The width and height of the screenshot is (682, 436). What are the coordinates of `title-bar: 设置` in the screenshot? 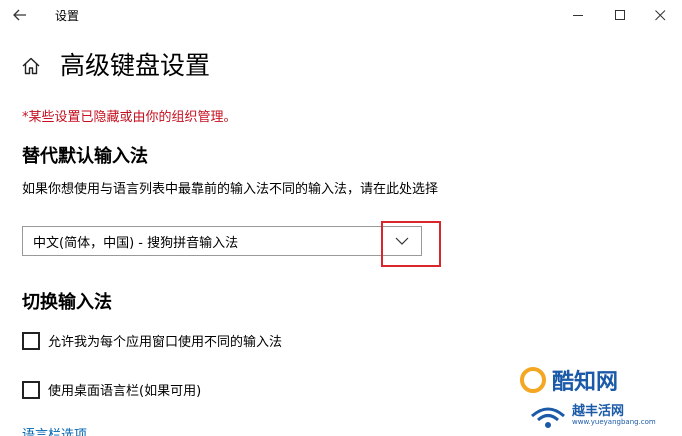 It's located at (341, 15).